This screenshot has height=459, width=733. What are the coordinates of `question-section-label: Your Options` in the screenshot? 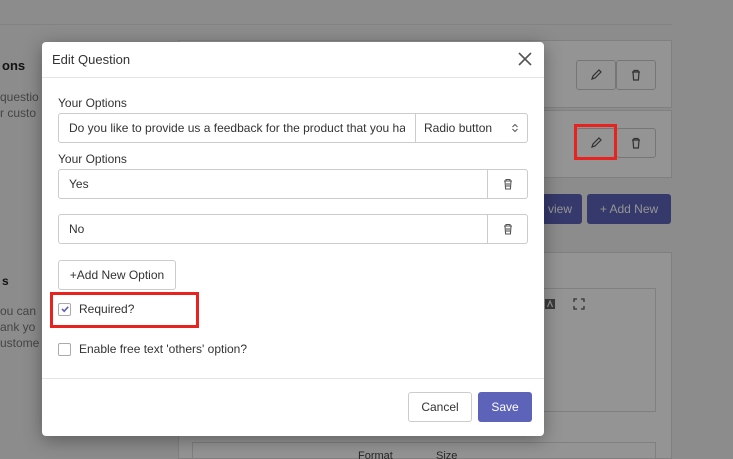 It's located at (92, 103).